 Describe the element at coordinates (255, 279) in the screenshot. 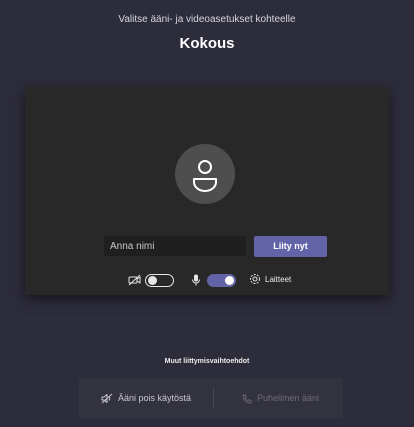

I see `gear-icon` at that location.